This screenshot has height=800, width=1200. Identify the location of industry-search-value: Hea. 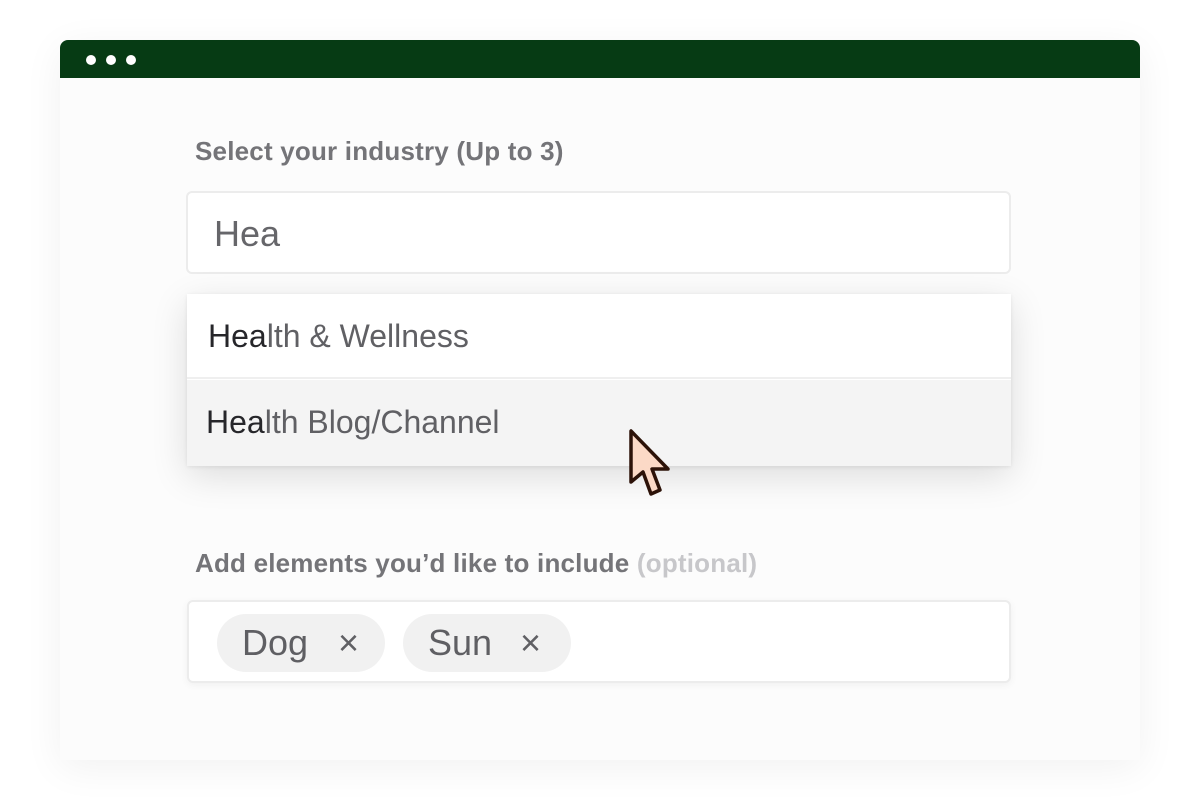
(247, 233).